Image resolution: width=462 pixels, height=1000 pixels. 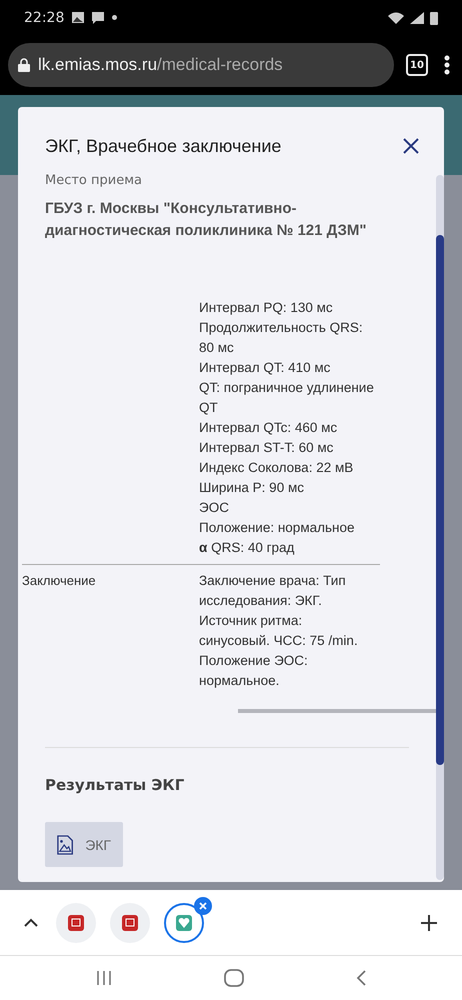 What do you see at coordinates (265, 368) in the screenshot?
I see `result-line: Интервал QT: 410 мс` at bounding box center [265, 368].